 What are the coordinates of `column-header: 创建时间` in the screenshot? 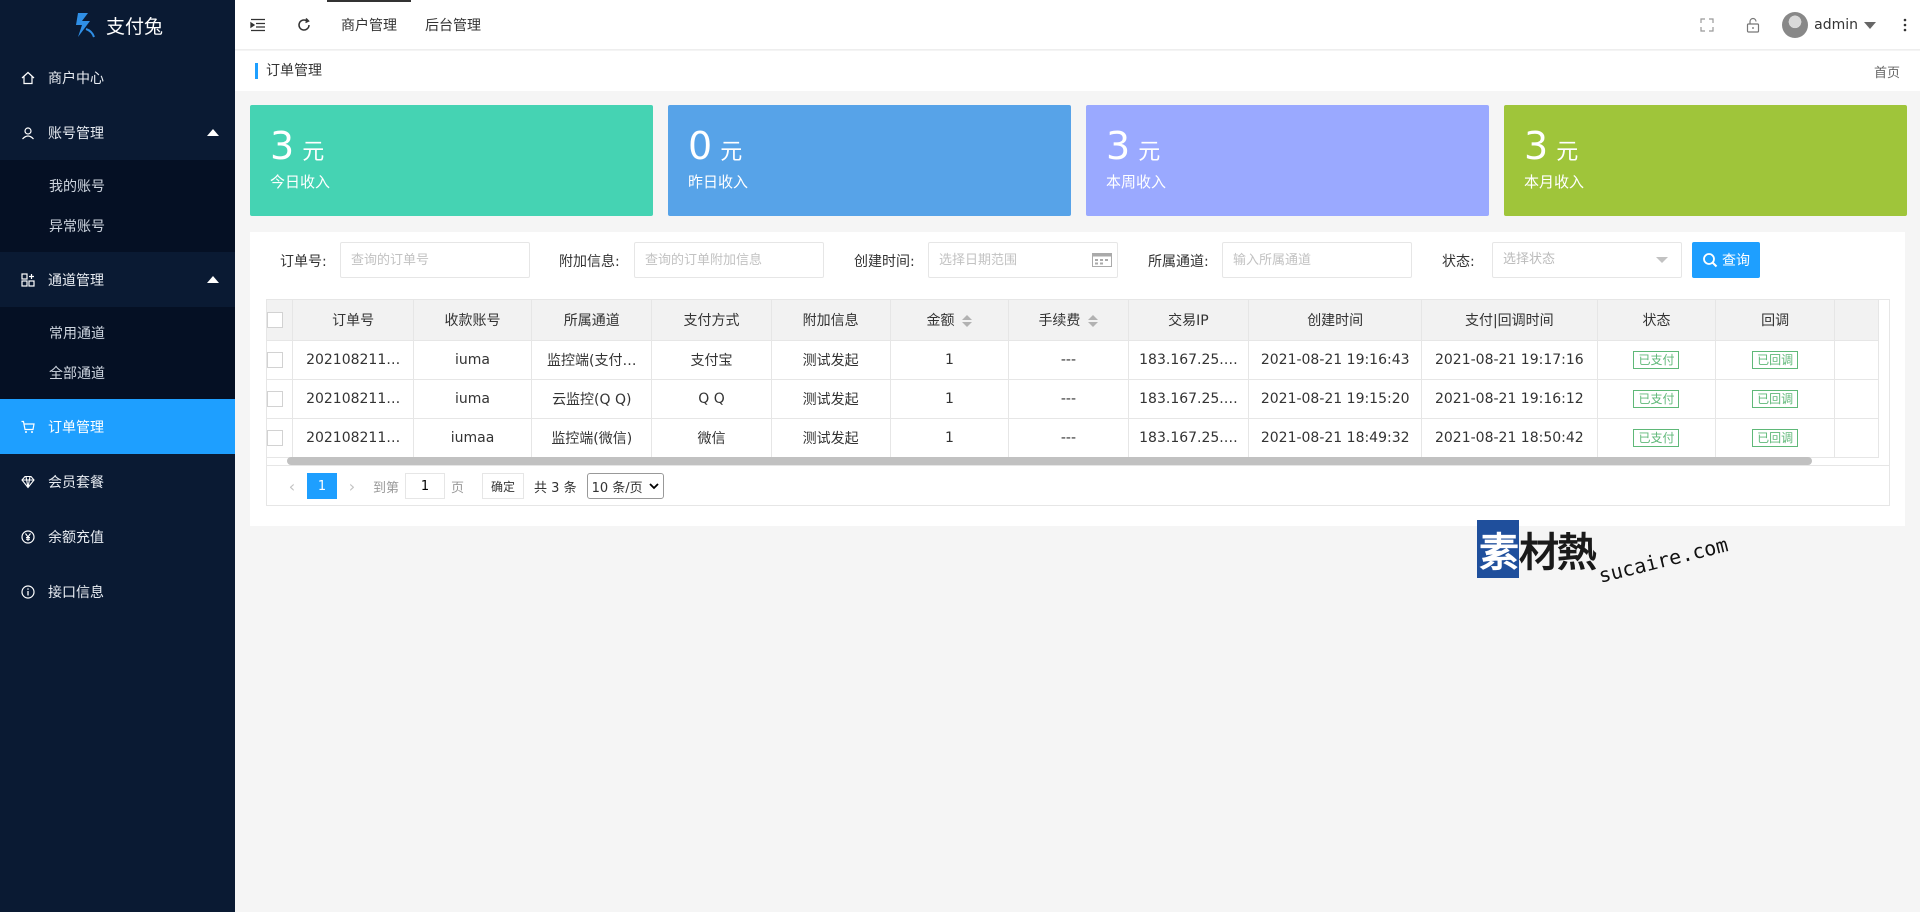 It's located at (1335, 320).